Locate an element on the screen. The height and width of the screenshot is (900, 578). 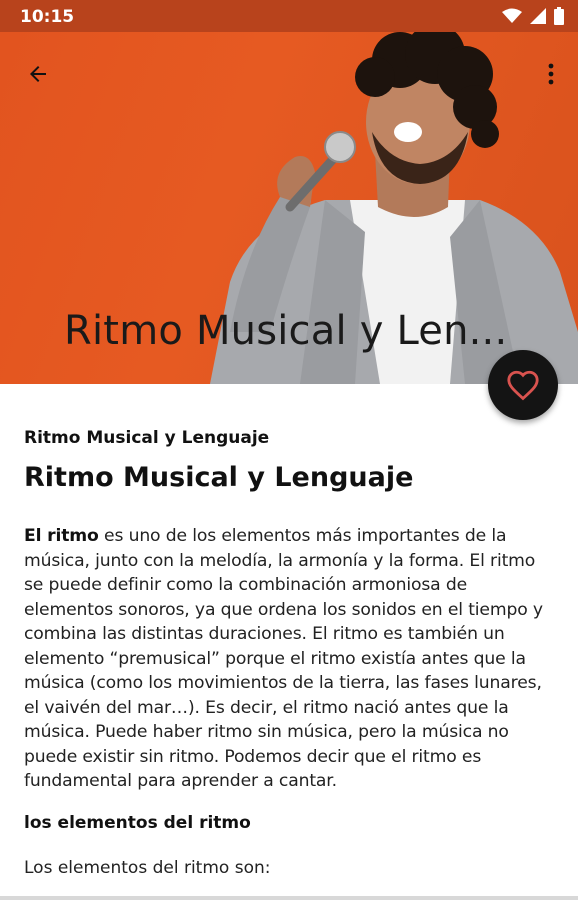
paragraph-lead: El ritmo is located at coordinates (61, 536).